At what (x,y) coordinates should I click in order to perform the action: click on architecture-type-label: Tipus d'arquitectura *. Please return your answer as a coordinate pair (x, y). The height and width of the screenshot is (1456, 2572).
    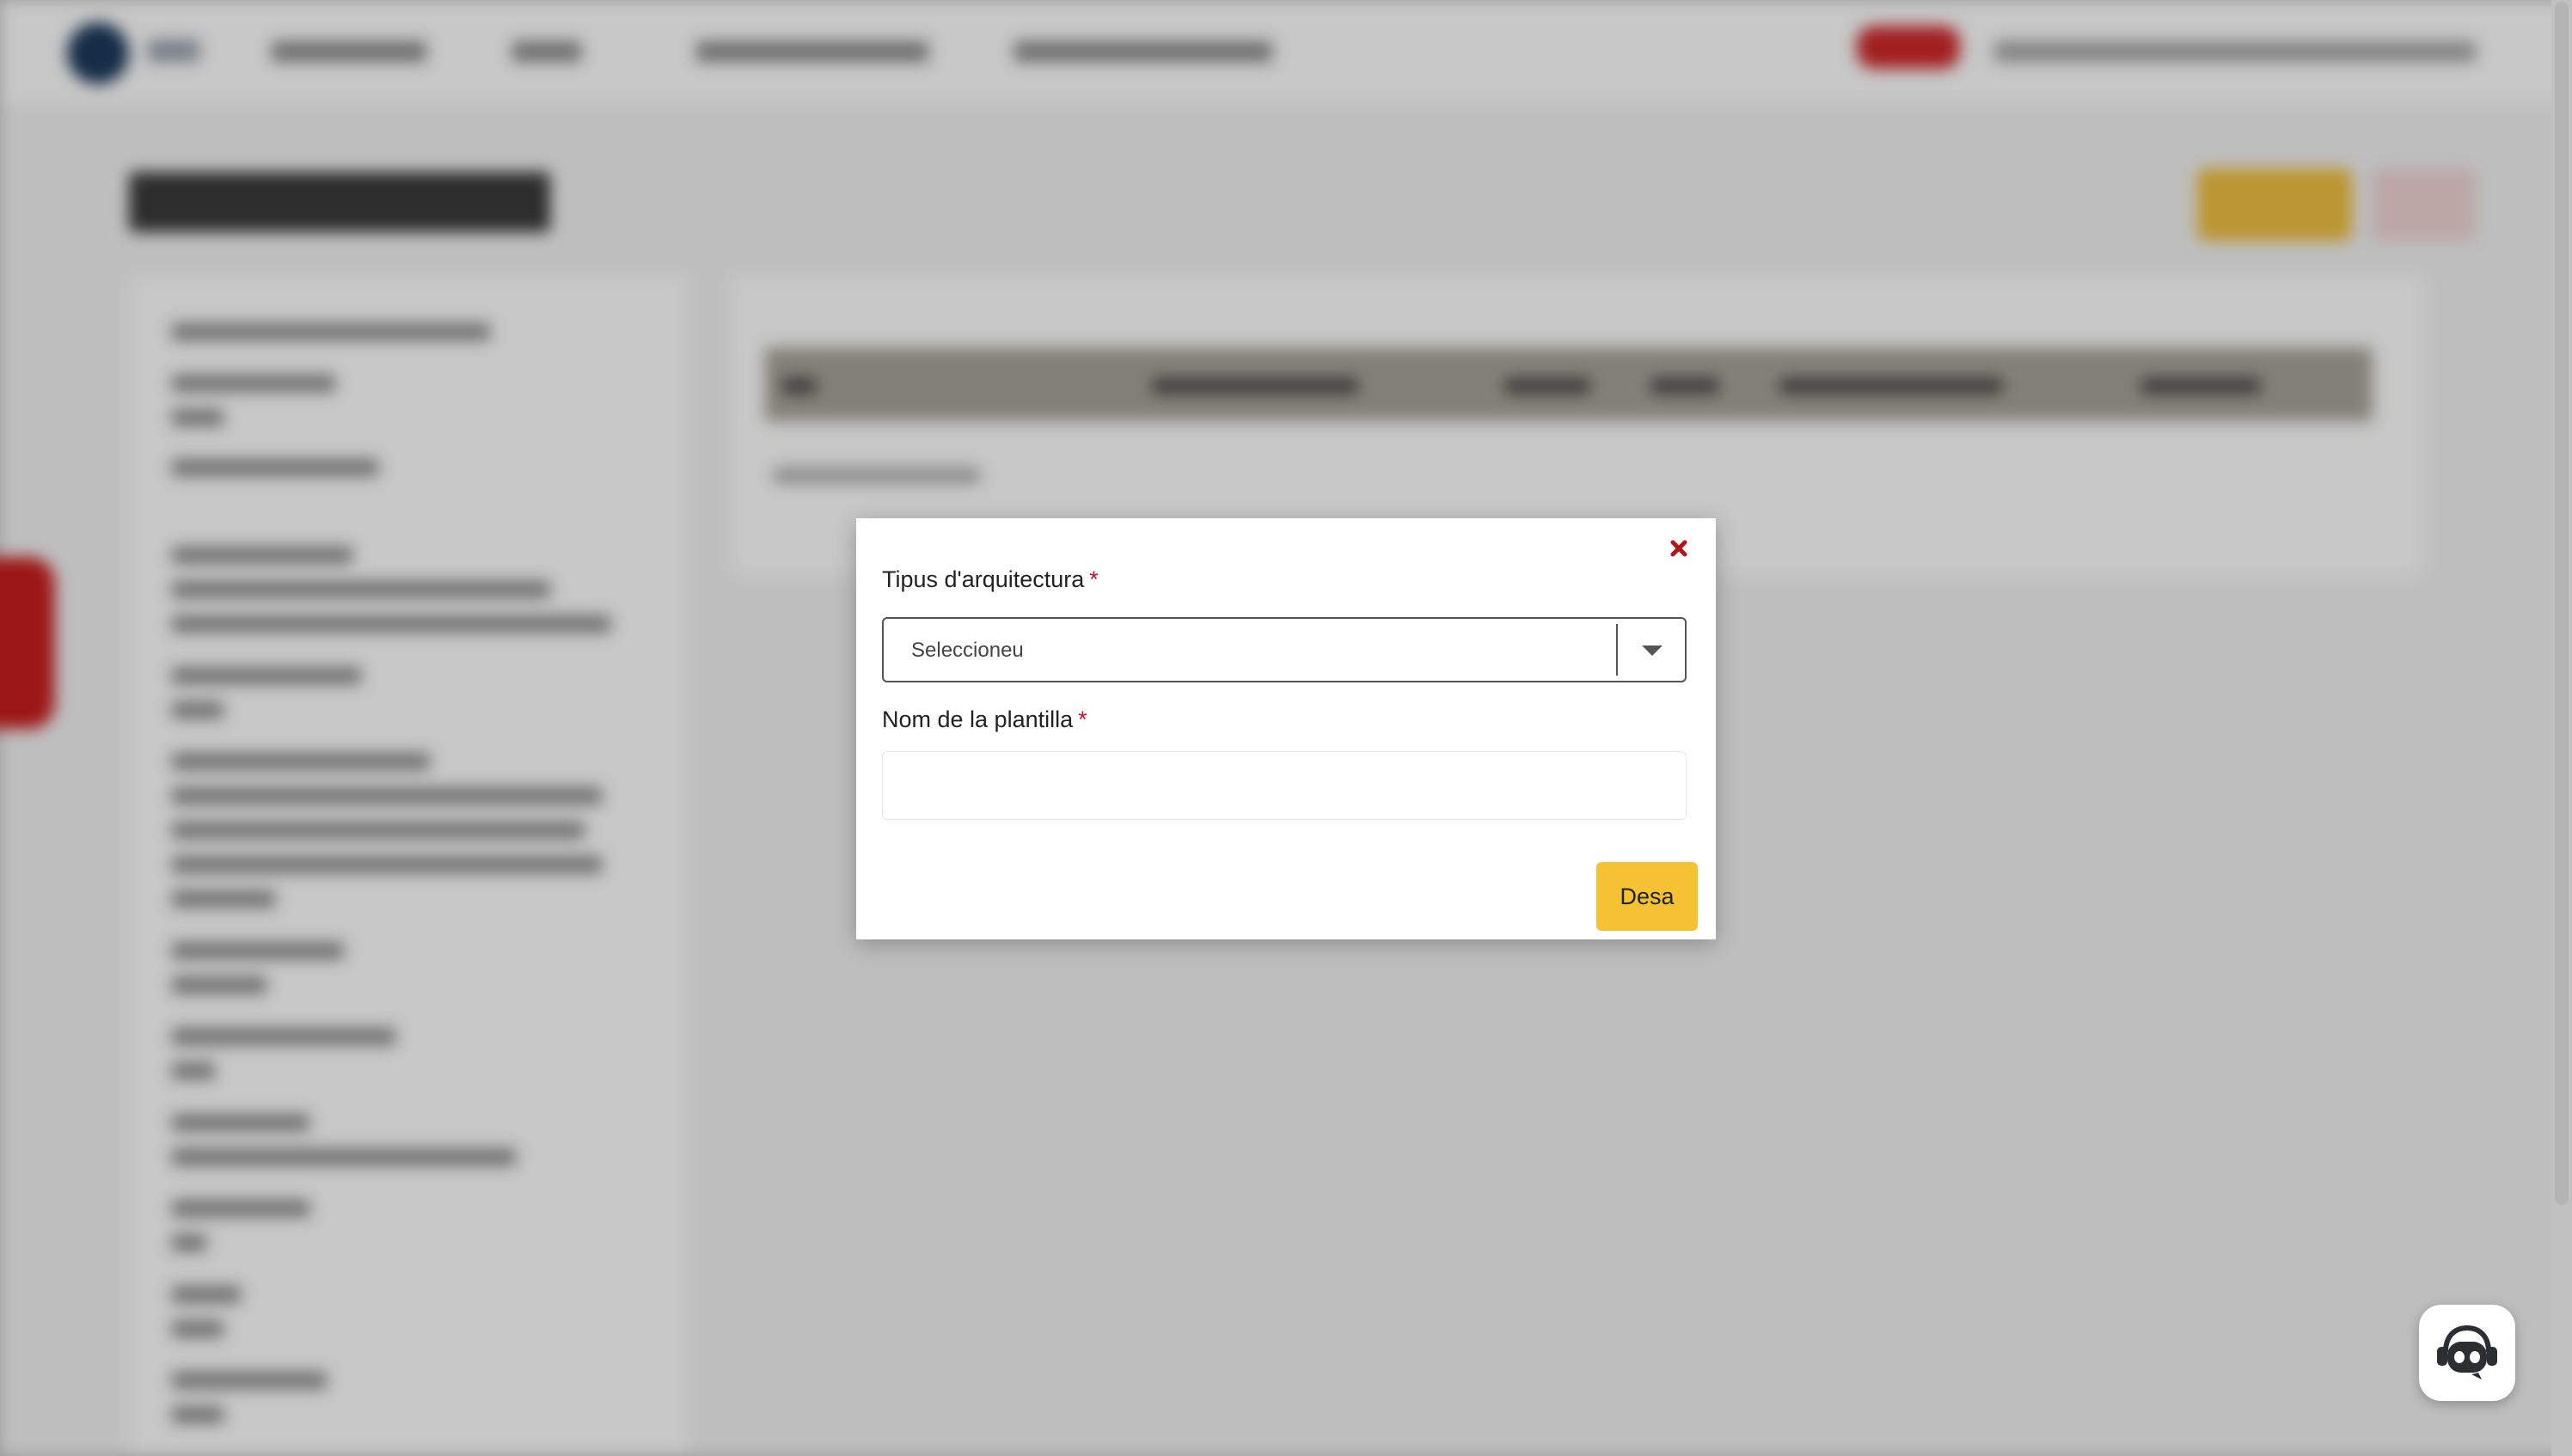
    Looking at the image, I should click on (990, 579).